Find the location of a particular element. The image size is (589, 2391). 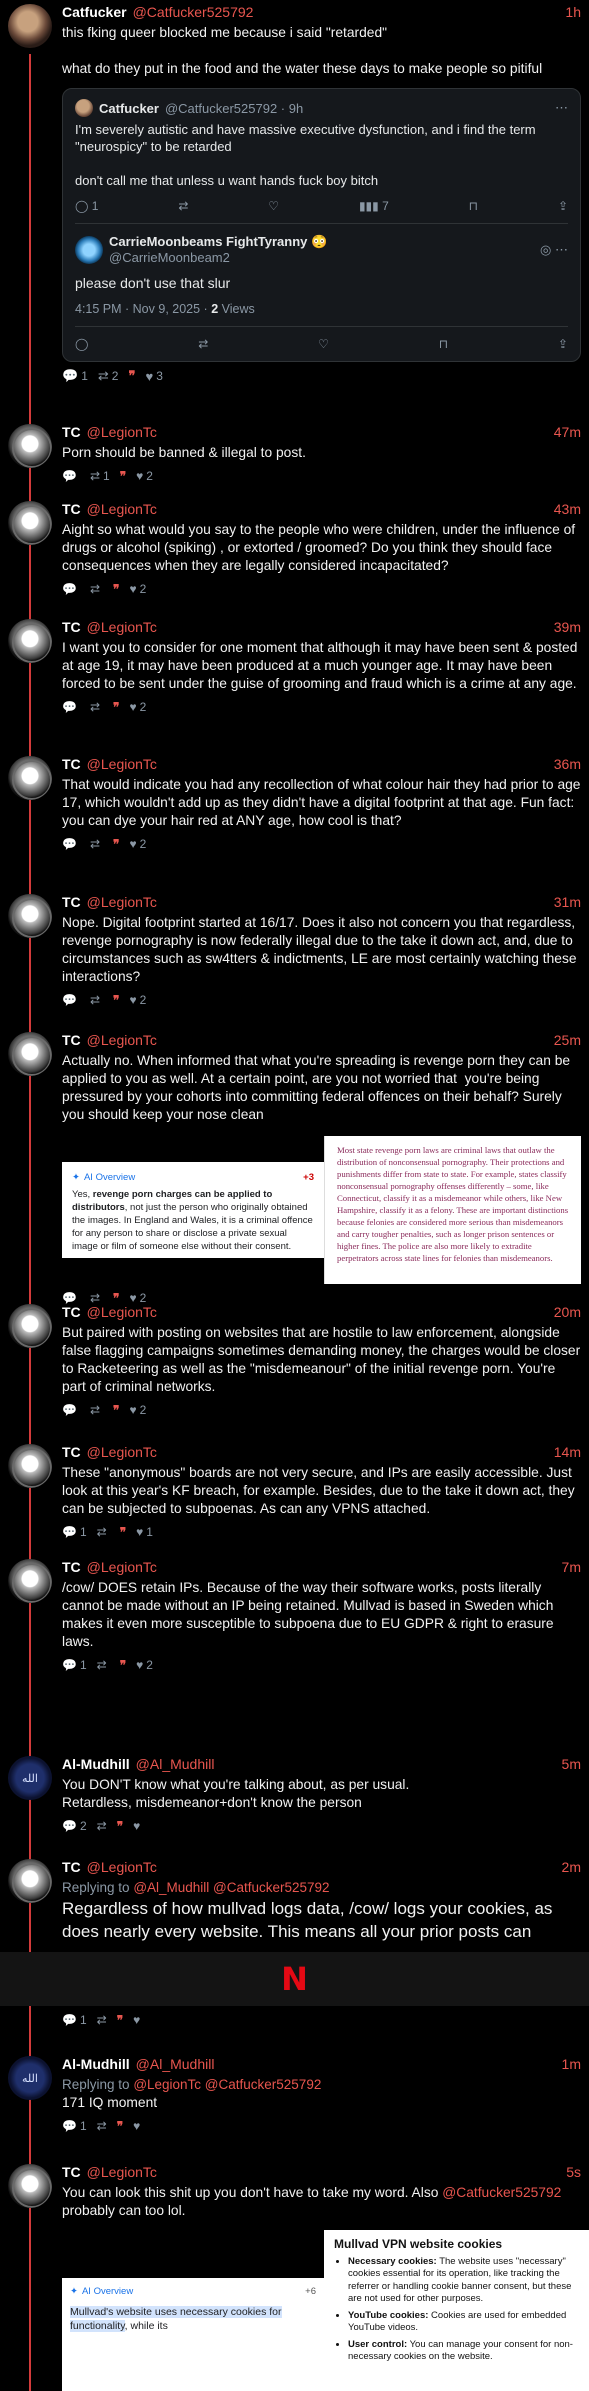

reply-icon: ◯ is located at coordinates (81, 344).